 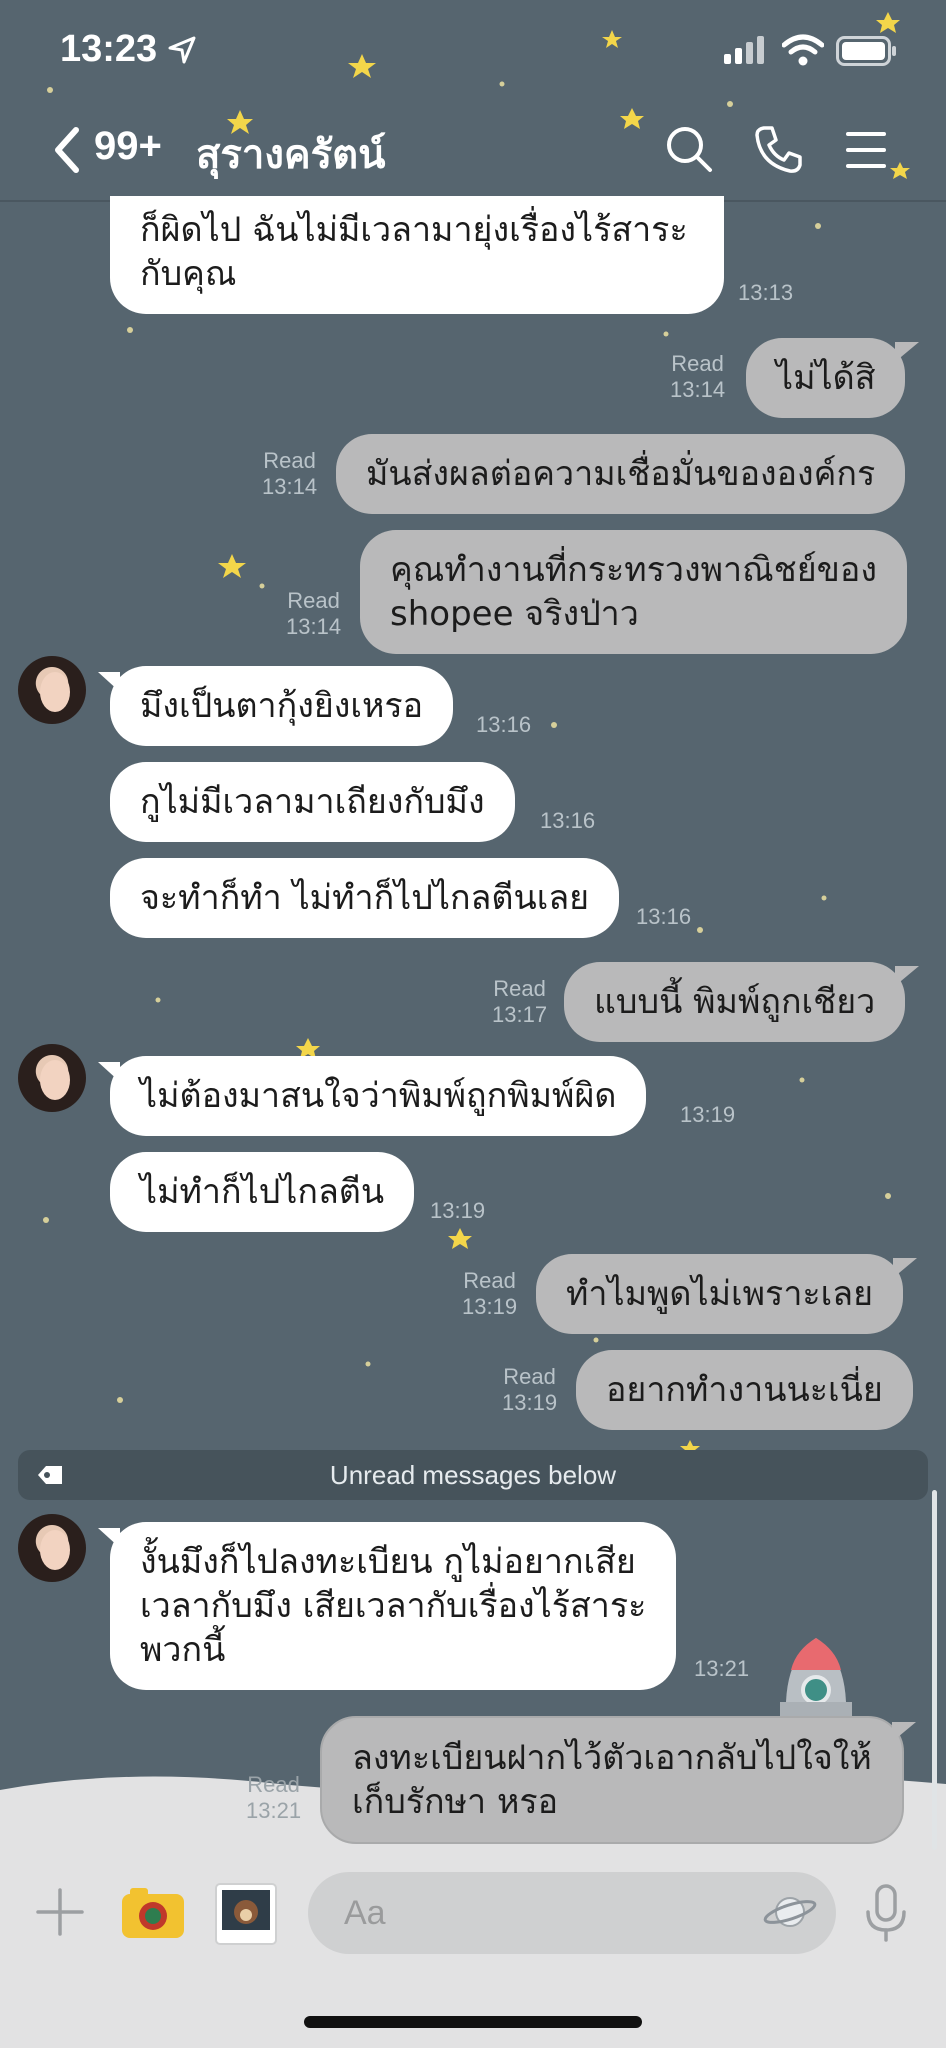 I want to click on chat-scrollbar, so click(x=934, y=1670).